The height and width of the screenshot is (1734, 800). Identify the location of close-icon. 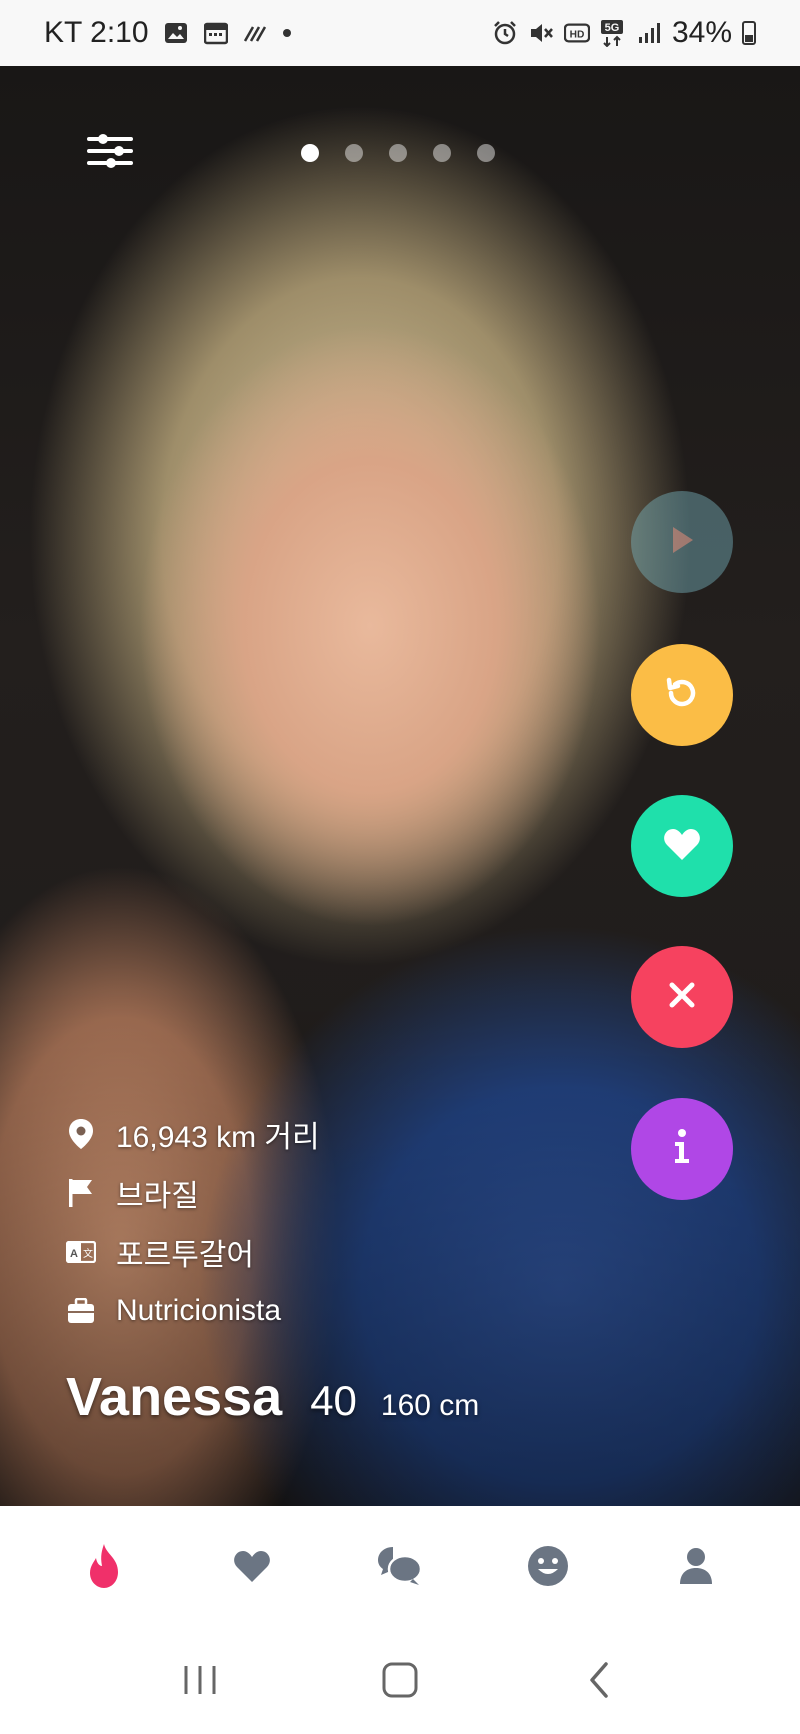
(682, 997).